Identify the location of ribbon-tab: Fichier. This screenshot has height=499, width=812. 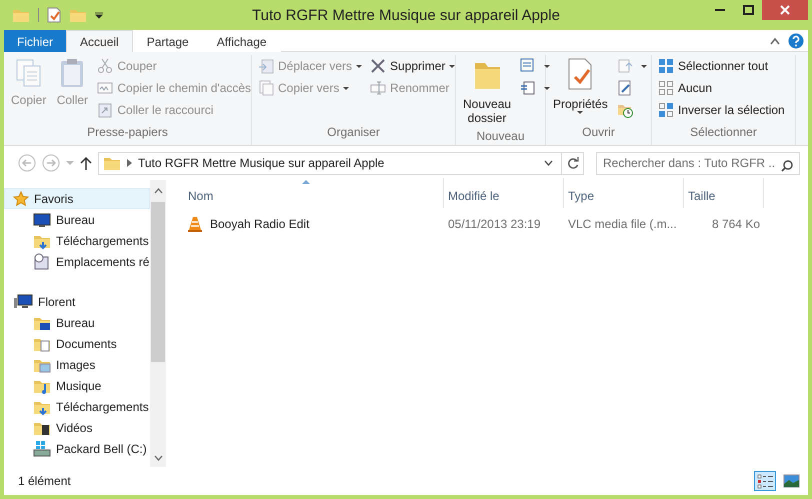
(35, 41).